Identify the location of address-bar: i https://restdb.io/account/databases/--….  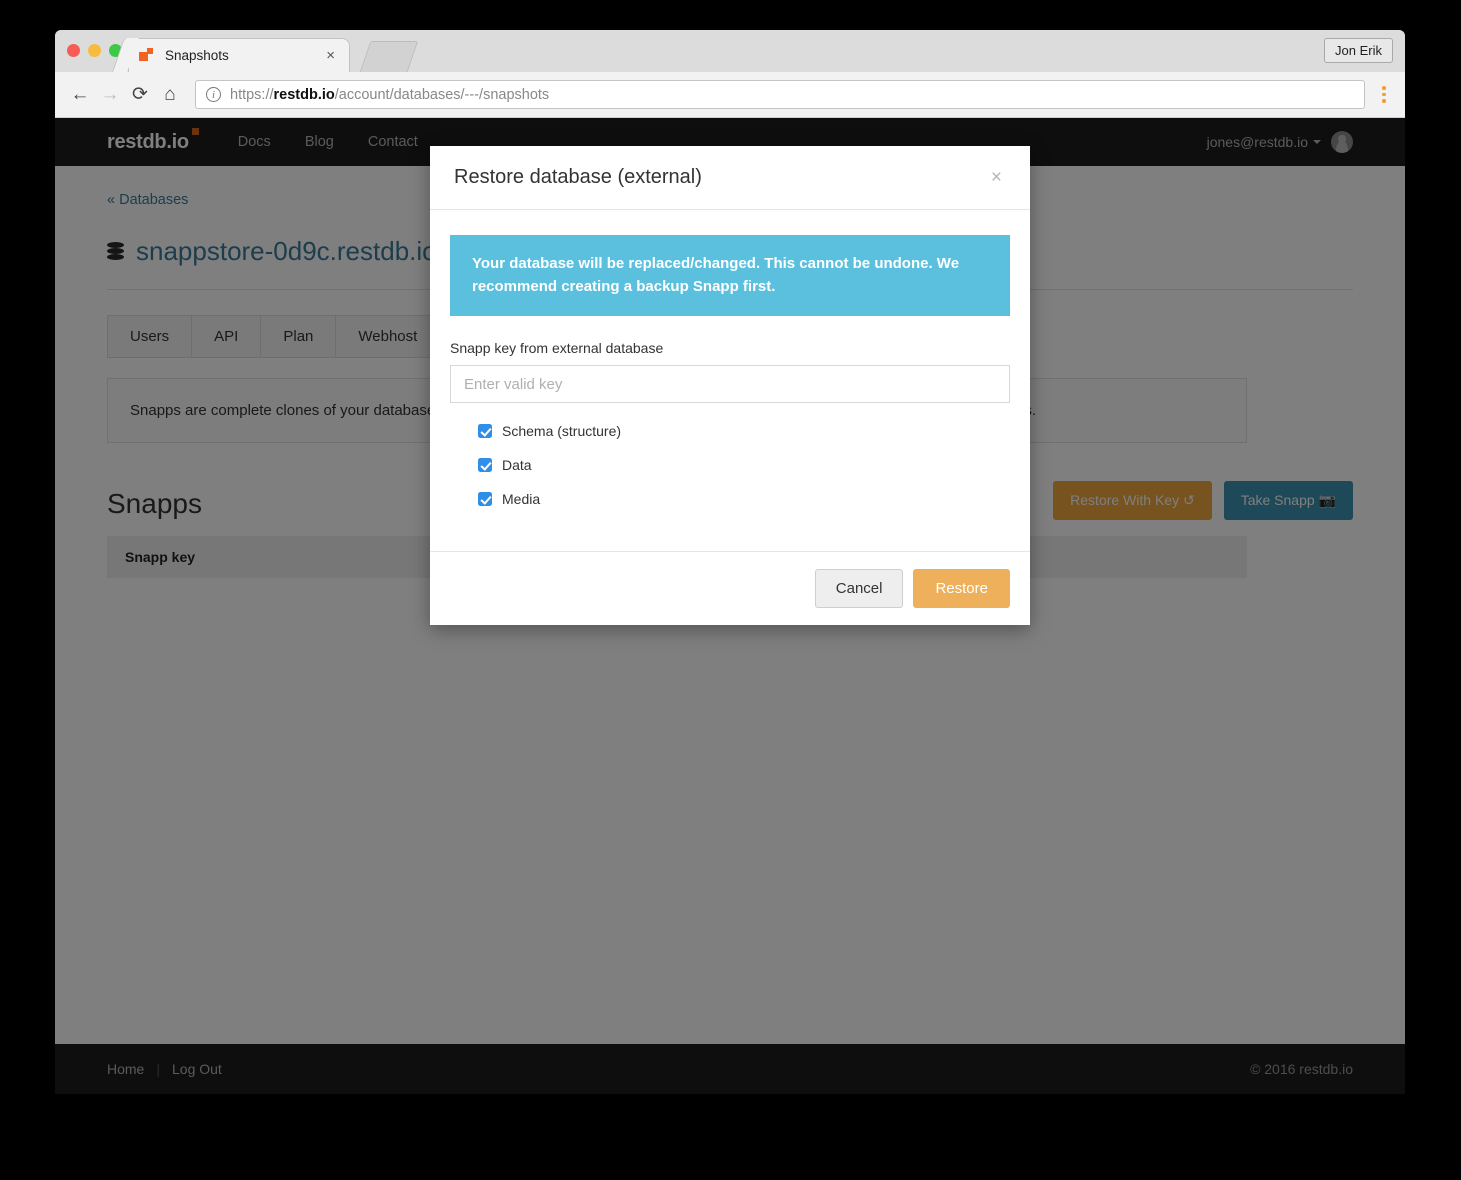
(780, 94).